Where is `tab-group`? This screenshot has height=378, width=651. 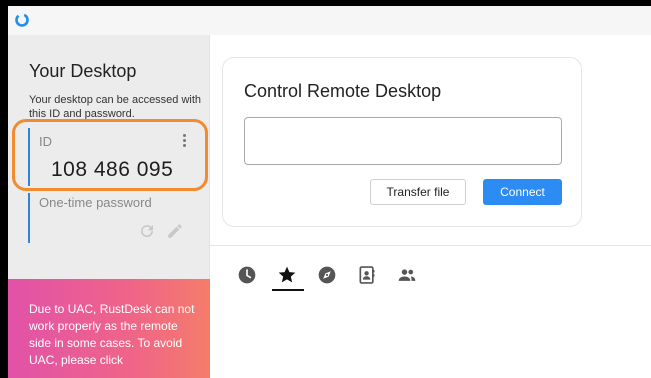
tab-group is located at coordinates (407, 276).